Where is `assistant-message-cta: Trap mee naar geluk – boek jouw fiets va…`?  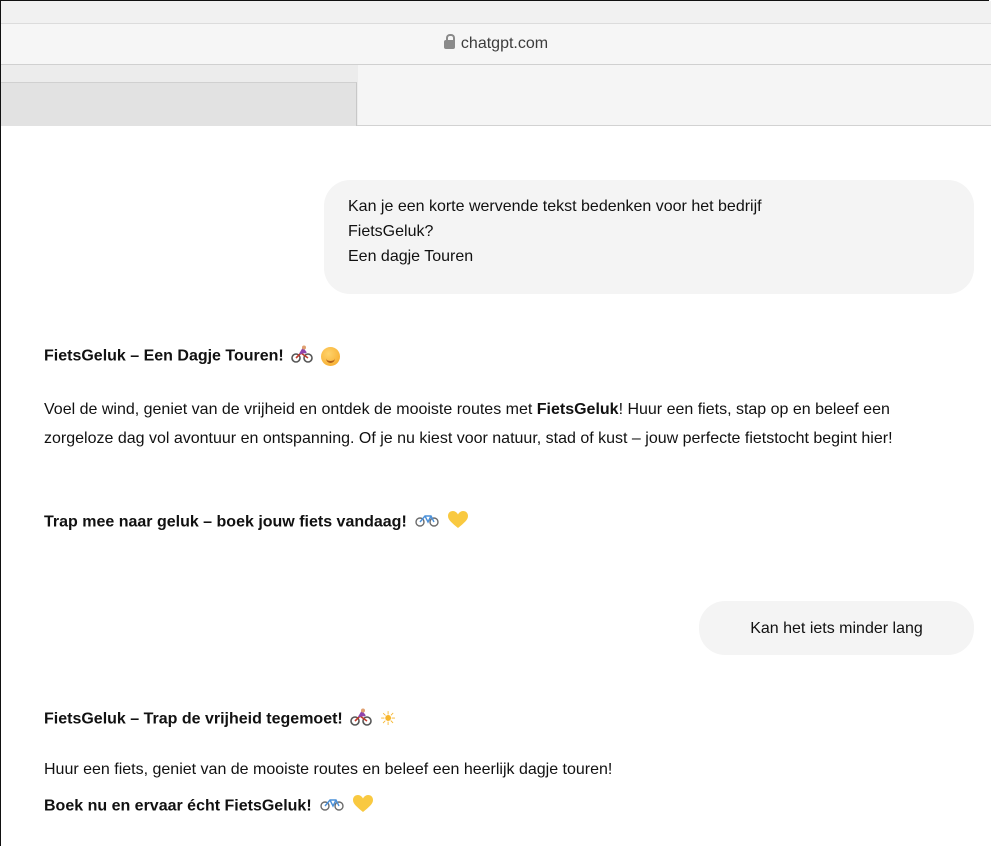 assistant-message-cta: Trap mee naar geluk – boek jouw fiets va… is located at coordinates (256, 522).